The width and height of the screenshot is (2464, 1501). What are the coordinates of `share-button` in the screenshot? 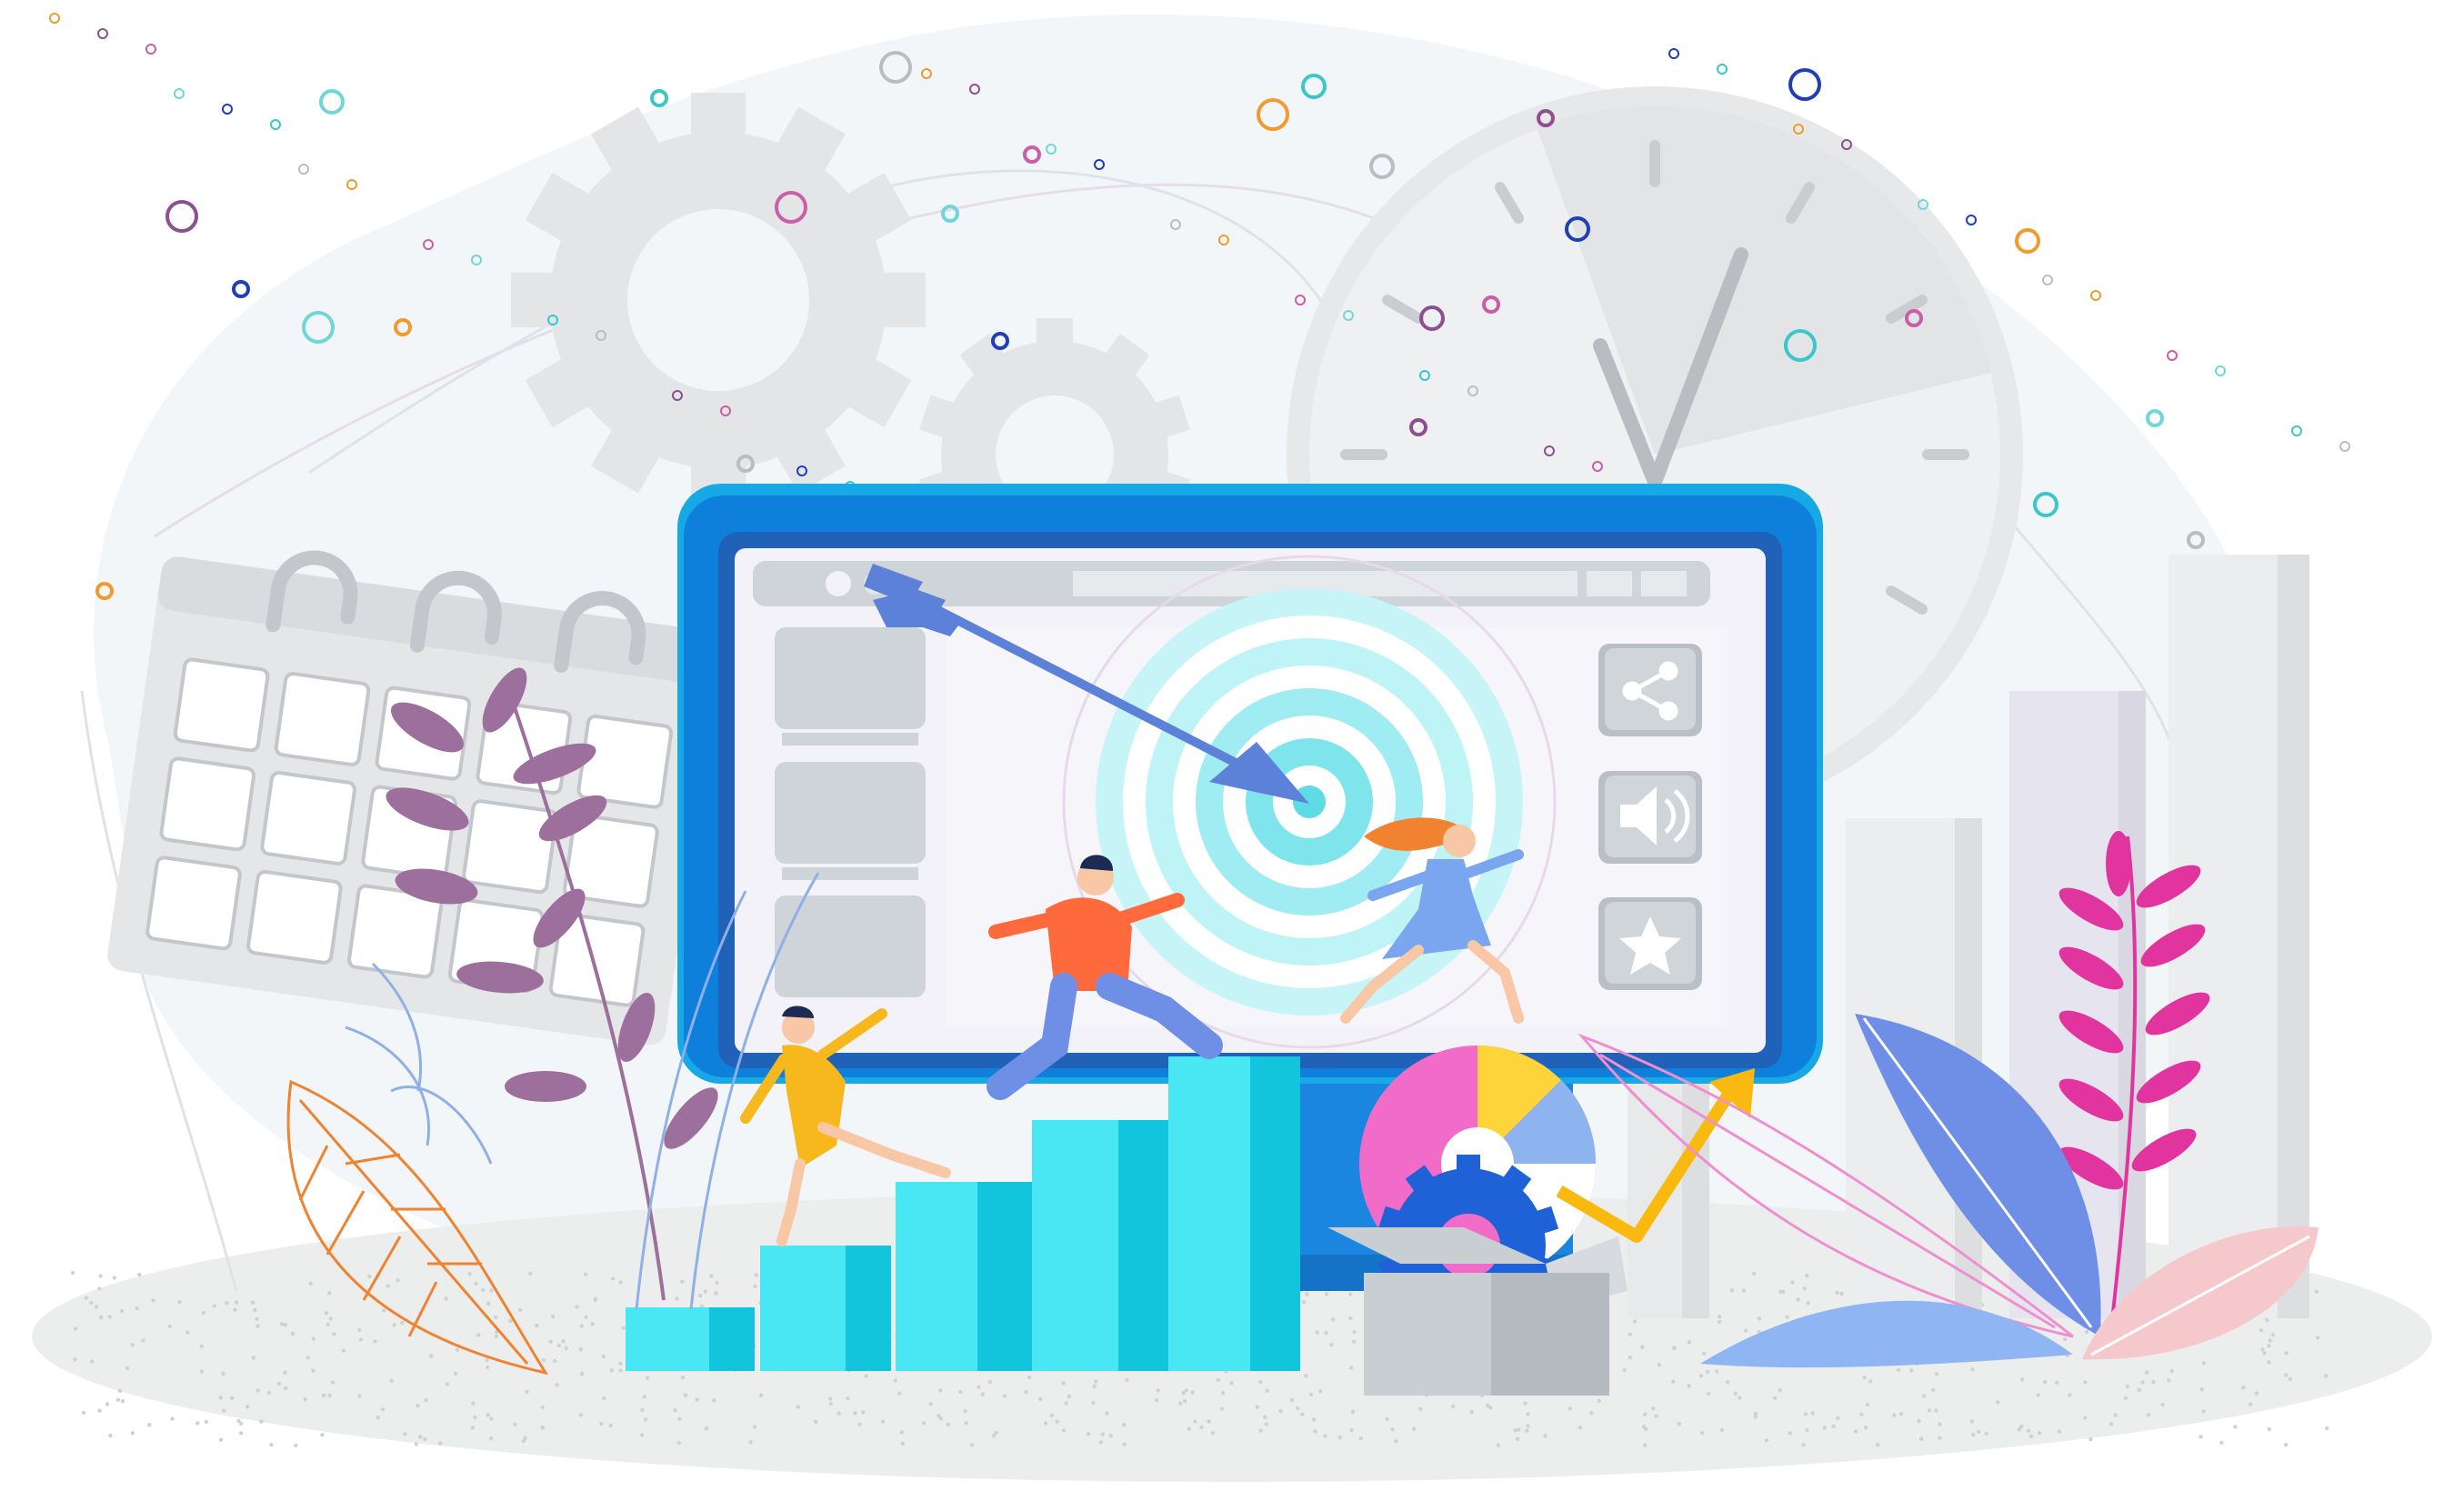 It's located at (1650, 690).